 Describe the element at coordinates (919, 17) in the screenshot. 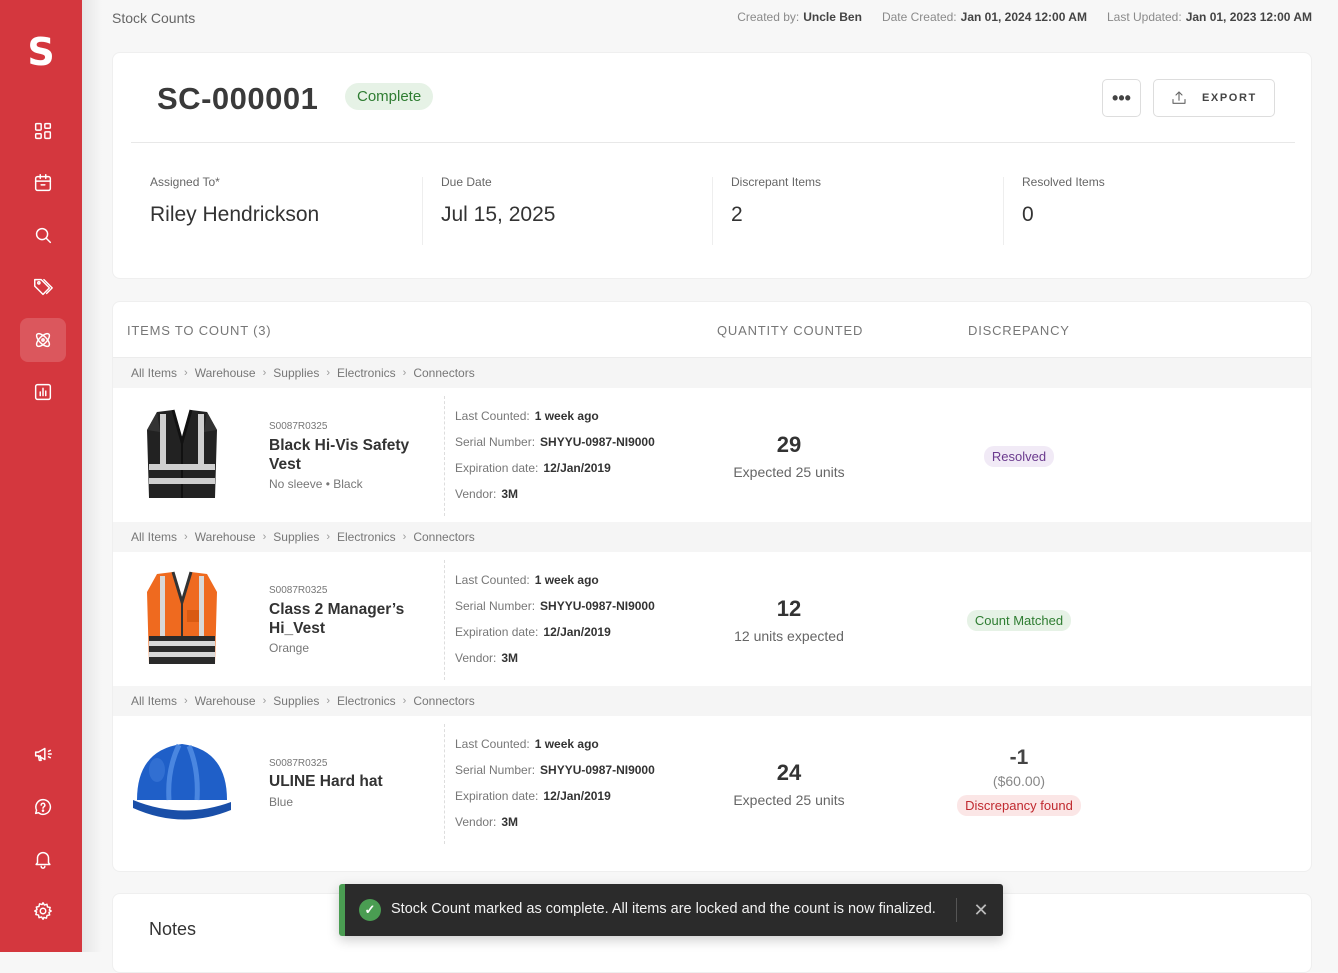

I see `date-created-label: Date Created:` at that location.